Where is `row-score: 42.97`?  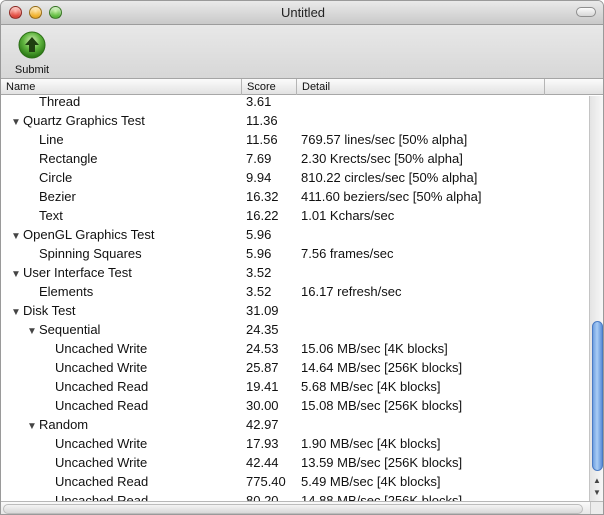 row-score: 42.97 is located at coordinates (262, 424).